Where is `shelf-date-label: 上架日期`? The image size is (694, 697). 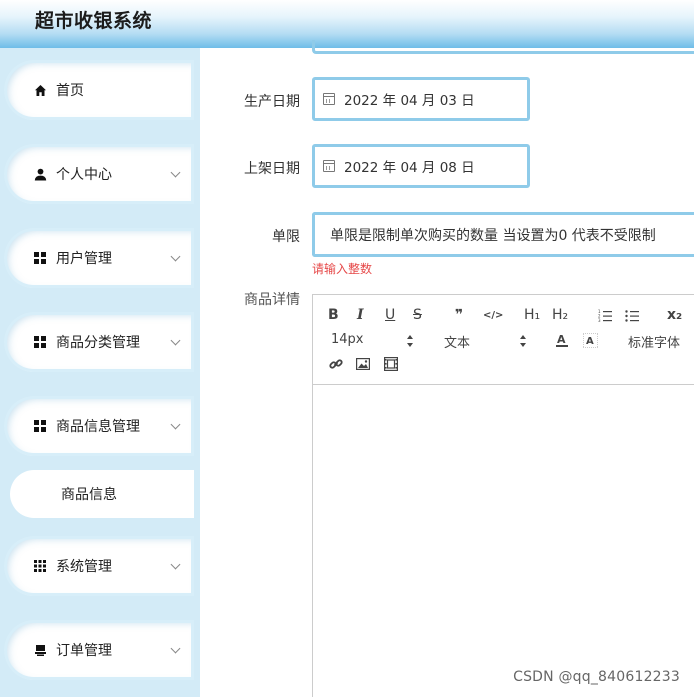 shelf-date-label: 上架日期 is located at coordinates (272, 169).